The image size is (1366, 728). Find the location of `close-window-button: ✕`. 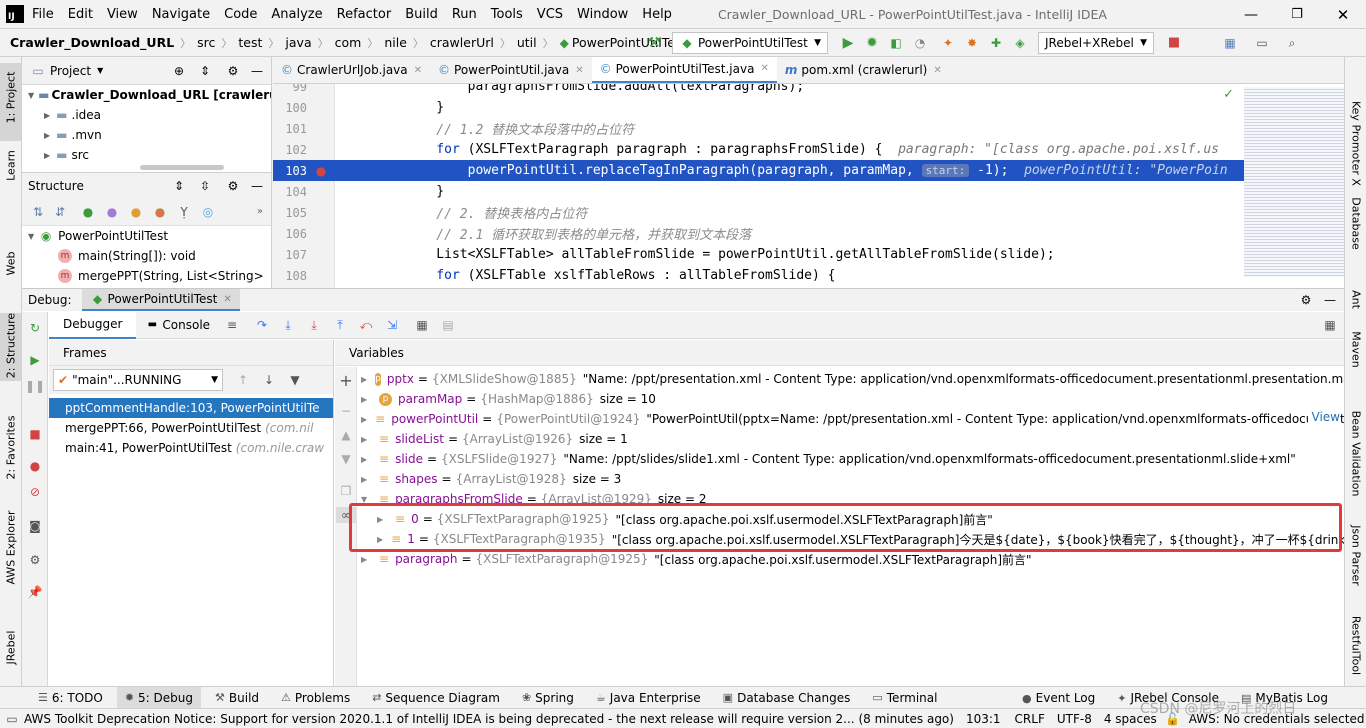

close-window-button: ✕ is located at coordinates (1343, 15).